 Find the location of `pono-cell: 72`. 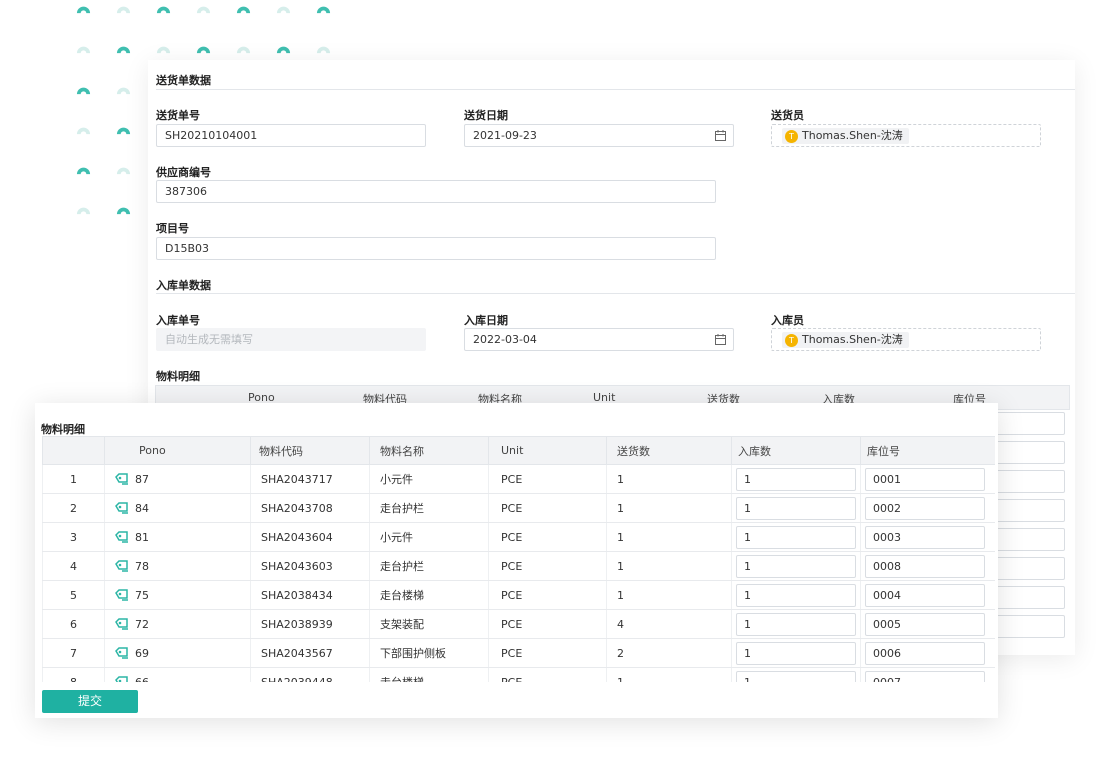

pono-cell: 72 is located at coordinates (177, 624).